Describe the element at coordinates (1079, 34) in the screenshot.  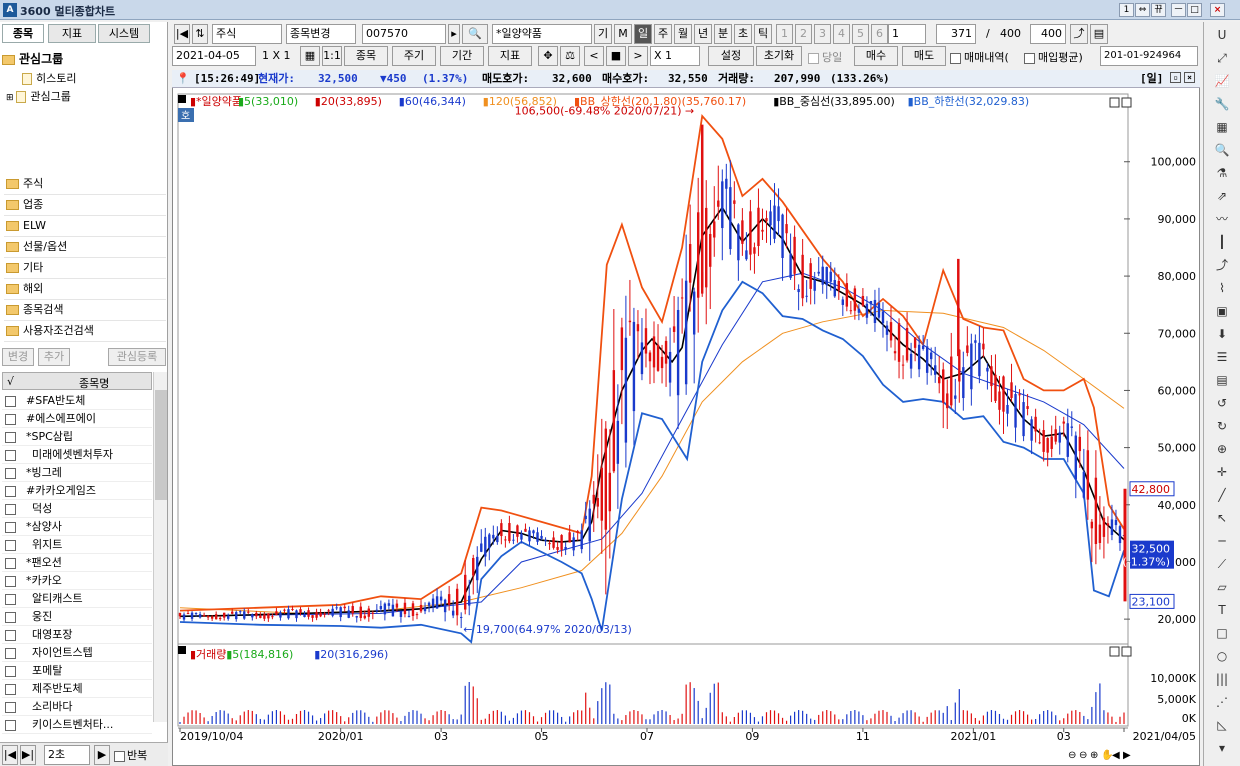
I see `export-icon: ⤴` at that location.